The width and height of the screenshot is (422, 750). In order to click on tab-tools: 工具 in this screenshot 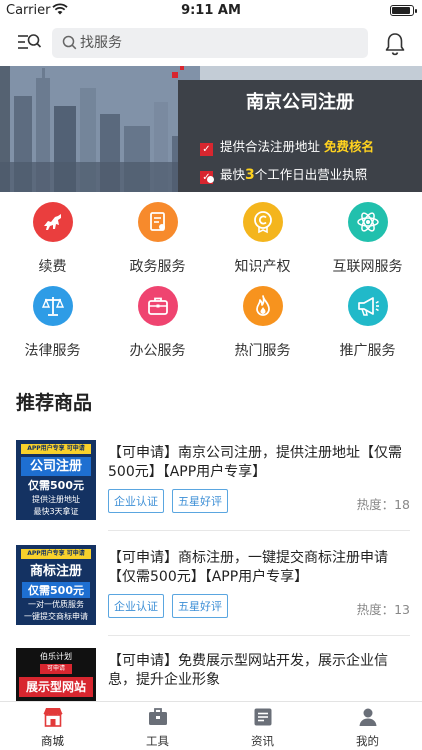, I will do `click(157, 727)`.